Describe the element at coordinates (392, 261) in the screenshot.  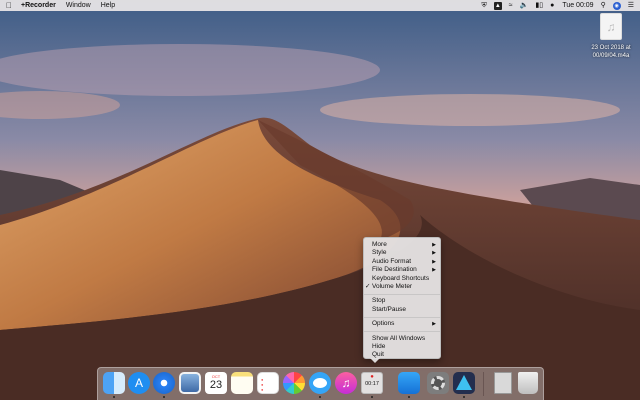
I see `menu-item-label: Audio Format` at that location.